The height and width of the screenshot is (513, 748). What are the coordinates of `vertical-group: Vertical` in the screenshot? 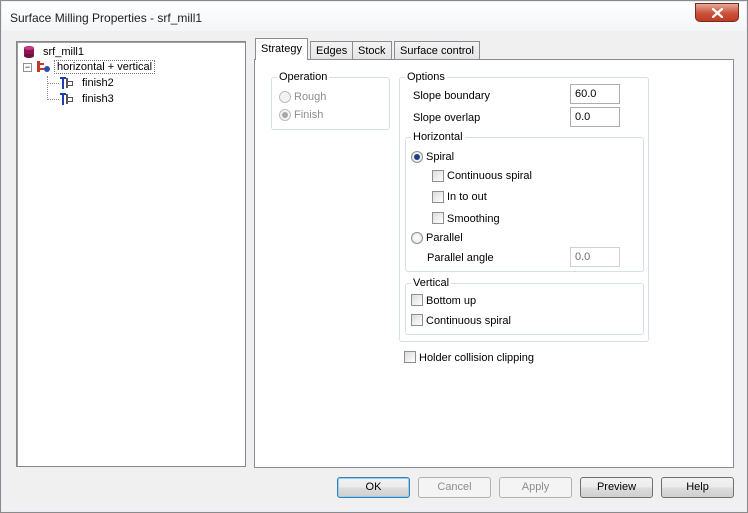 It's located at (524, 306).